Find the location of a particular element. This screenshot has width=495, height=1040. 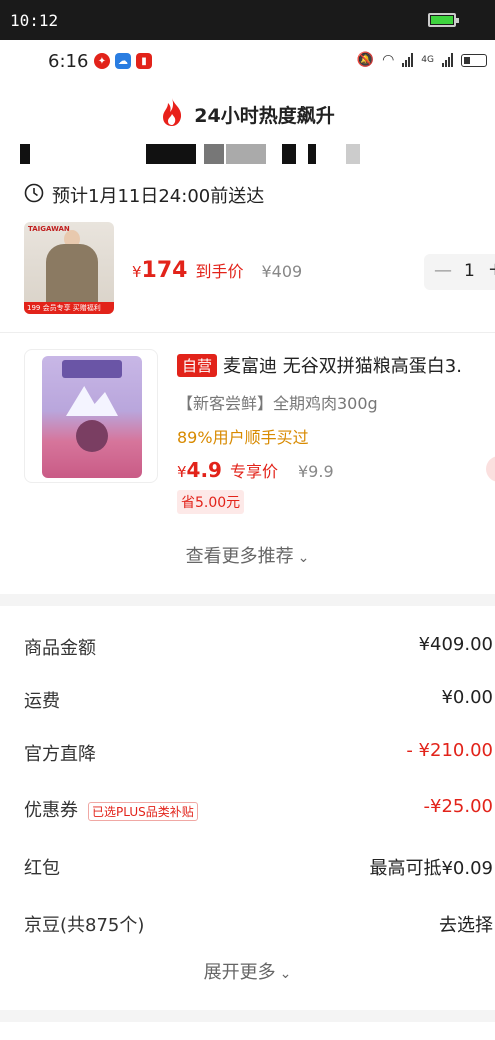

official-discount-label: 官方直降 is located at coordinates (60, 754).